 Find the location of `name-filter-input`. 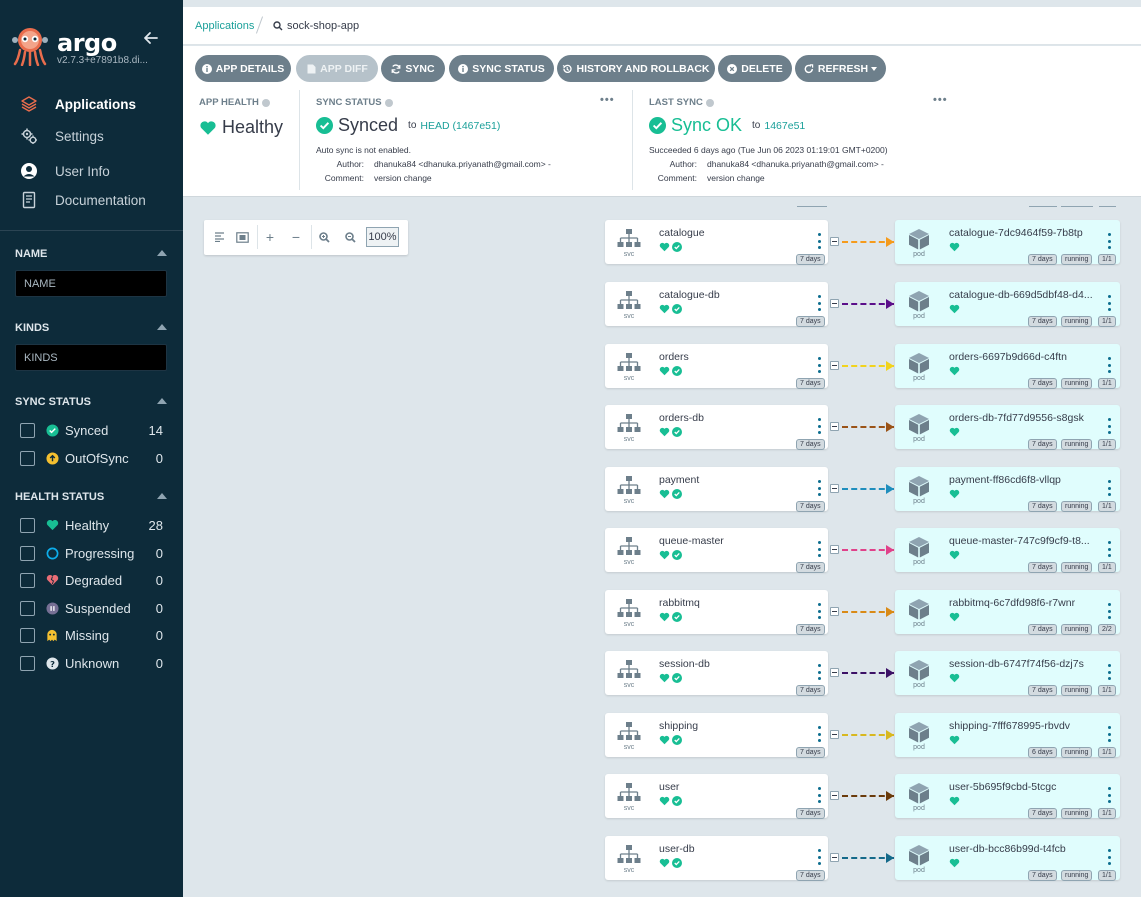

name-filter-input is located at coordinates (91, 283).